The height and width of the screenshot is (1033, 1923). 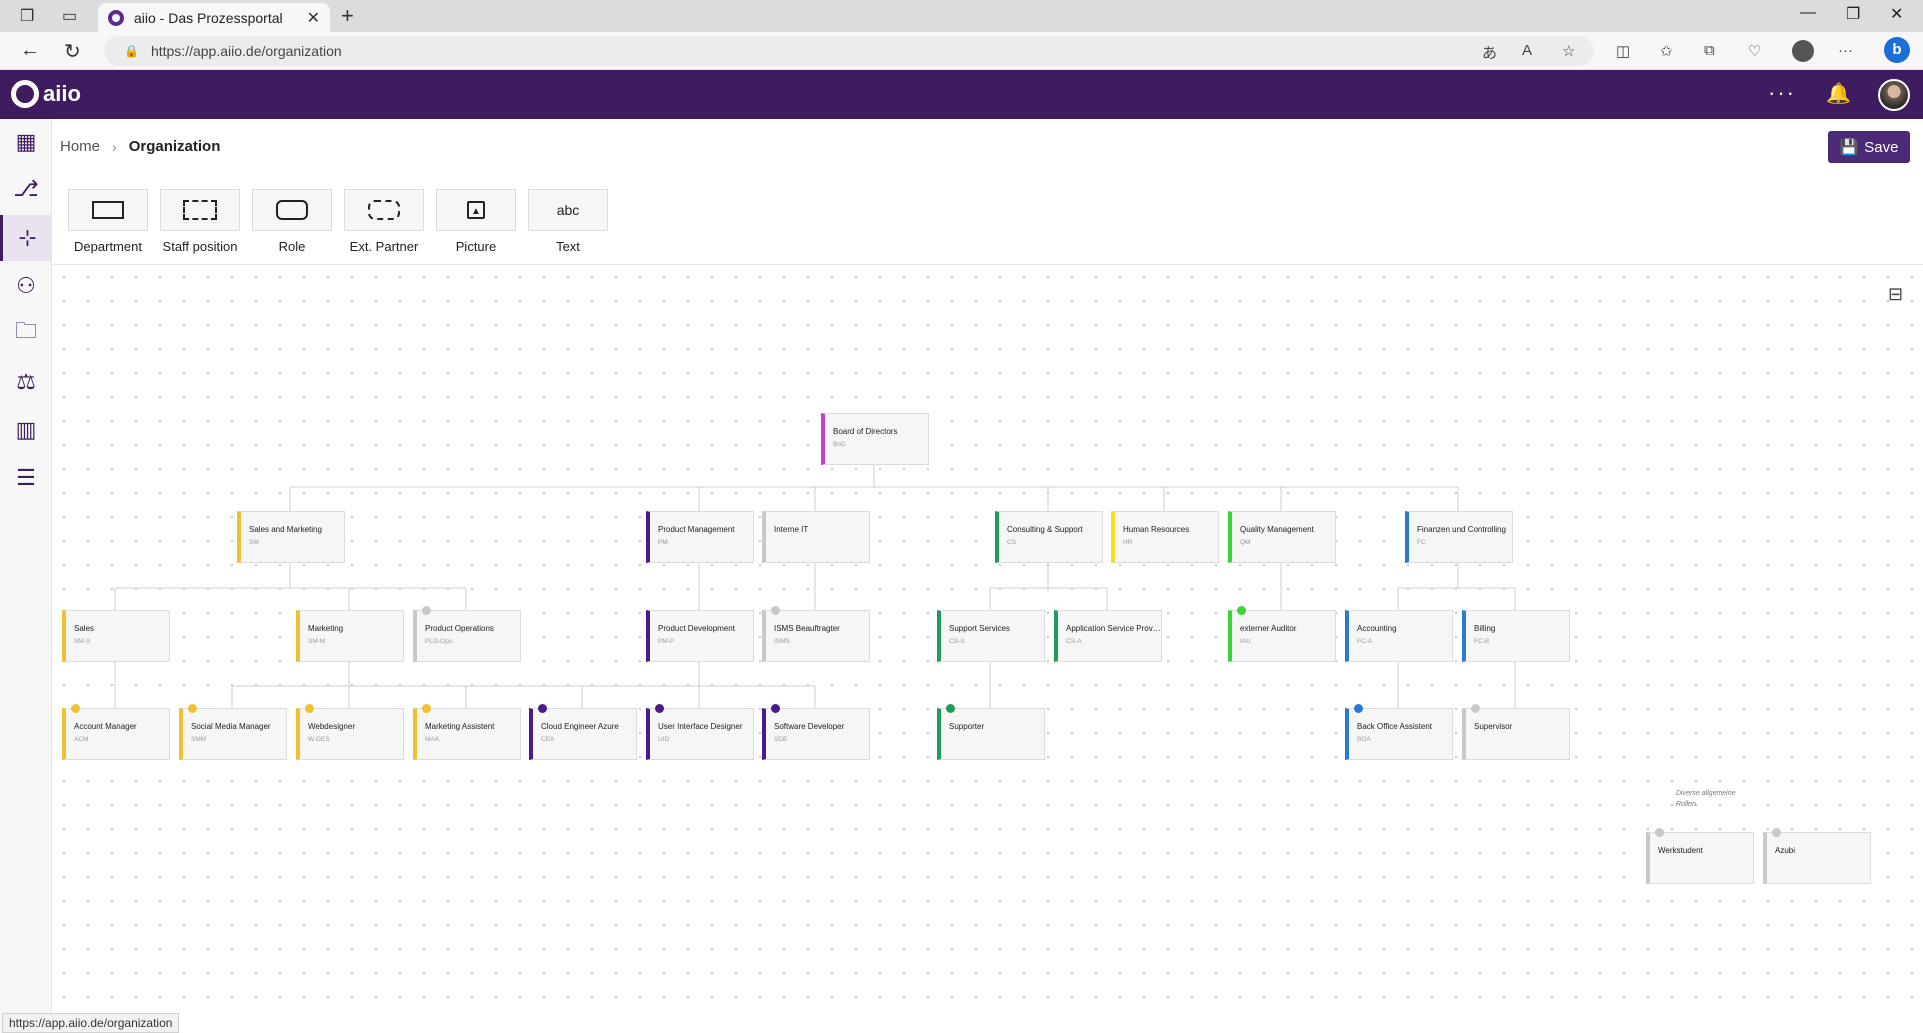 What do you see at coordinates (782, 641) in the screenshot?
I see `org-node-abbreviation: ISMS` at bounding box center [782, 641].